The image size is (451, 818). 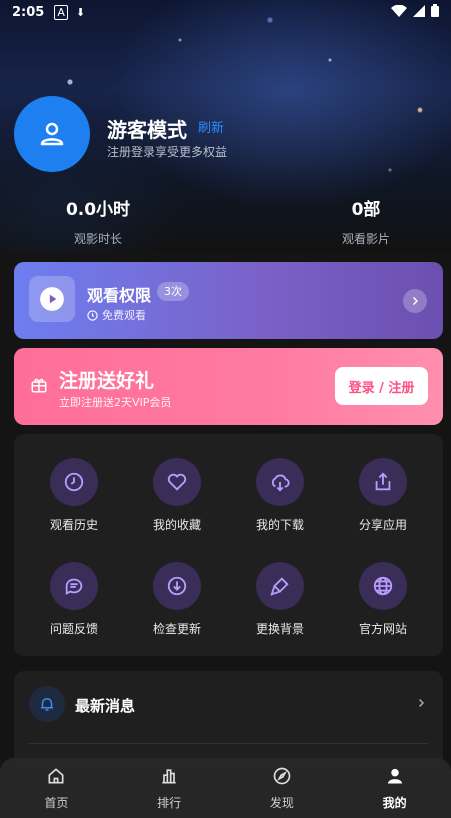 I want to click on home-icon, so click(x=56, y=776).